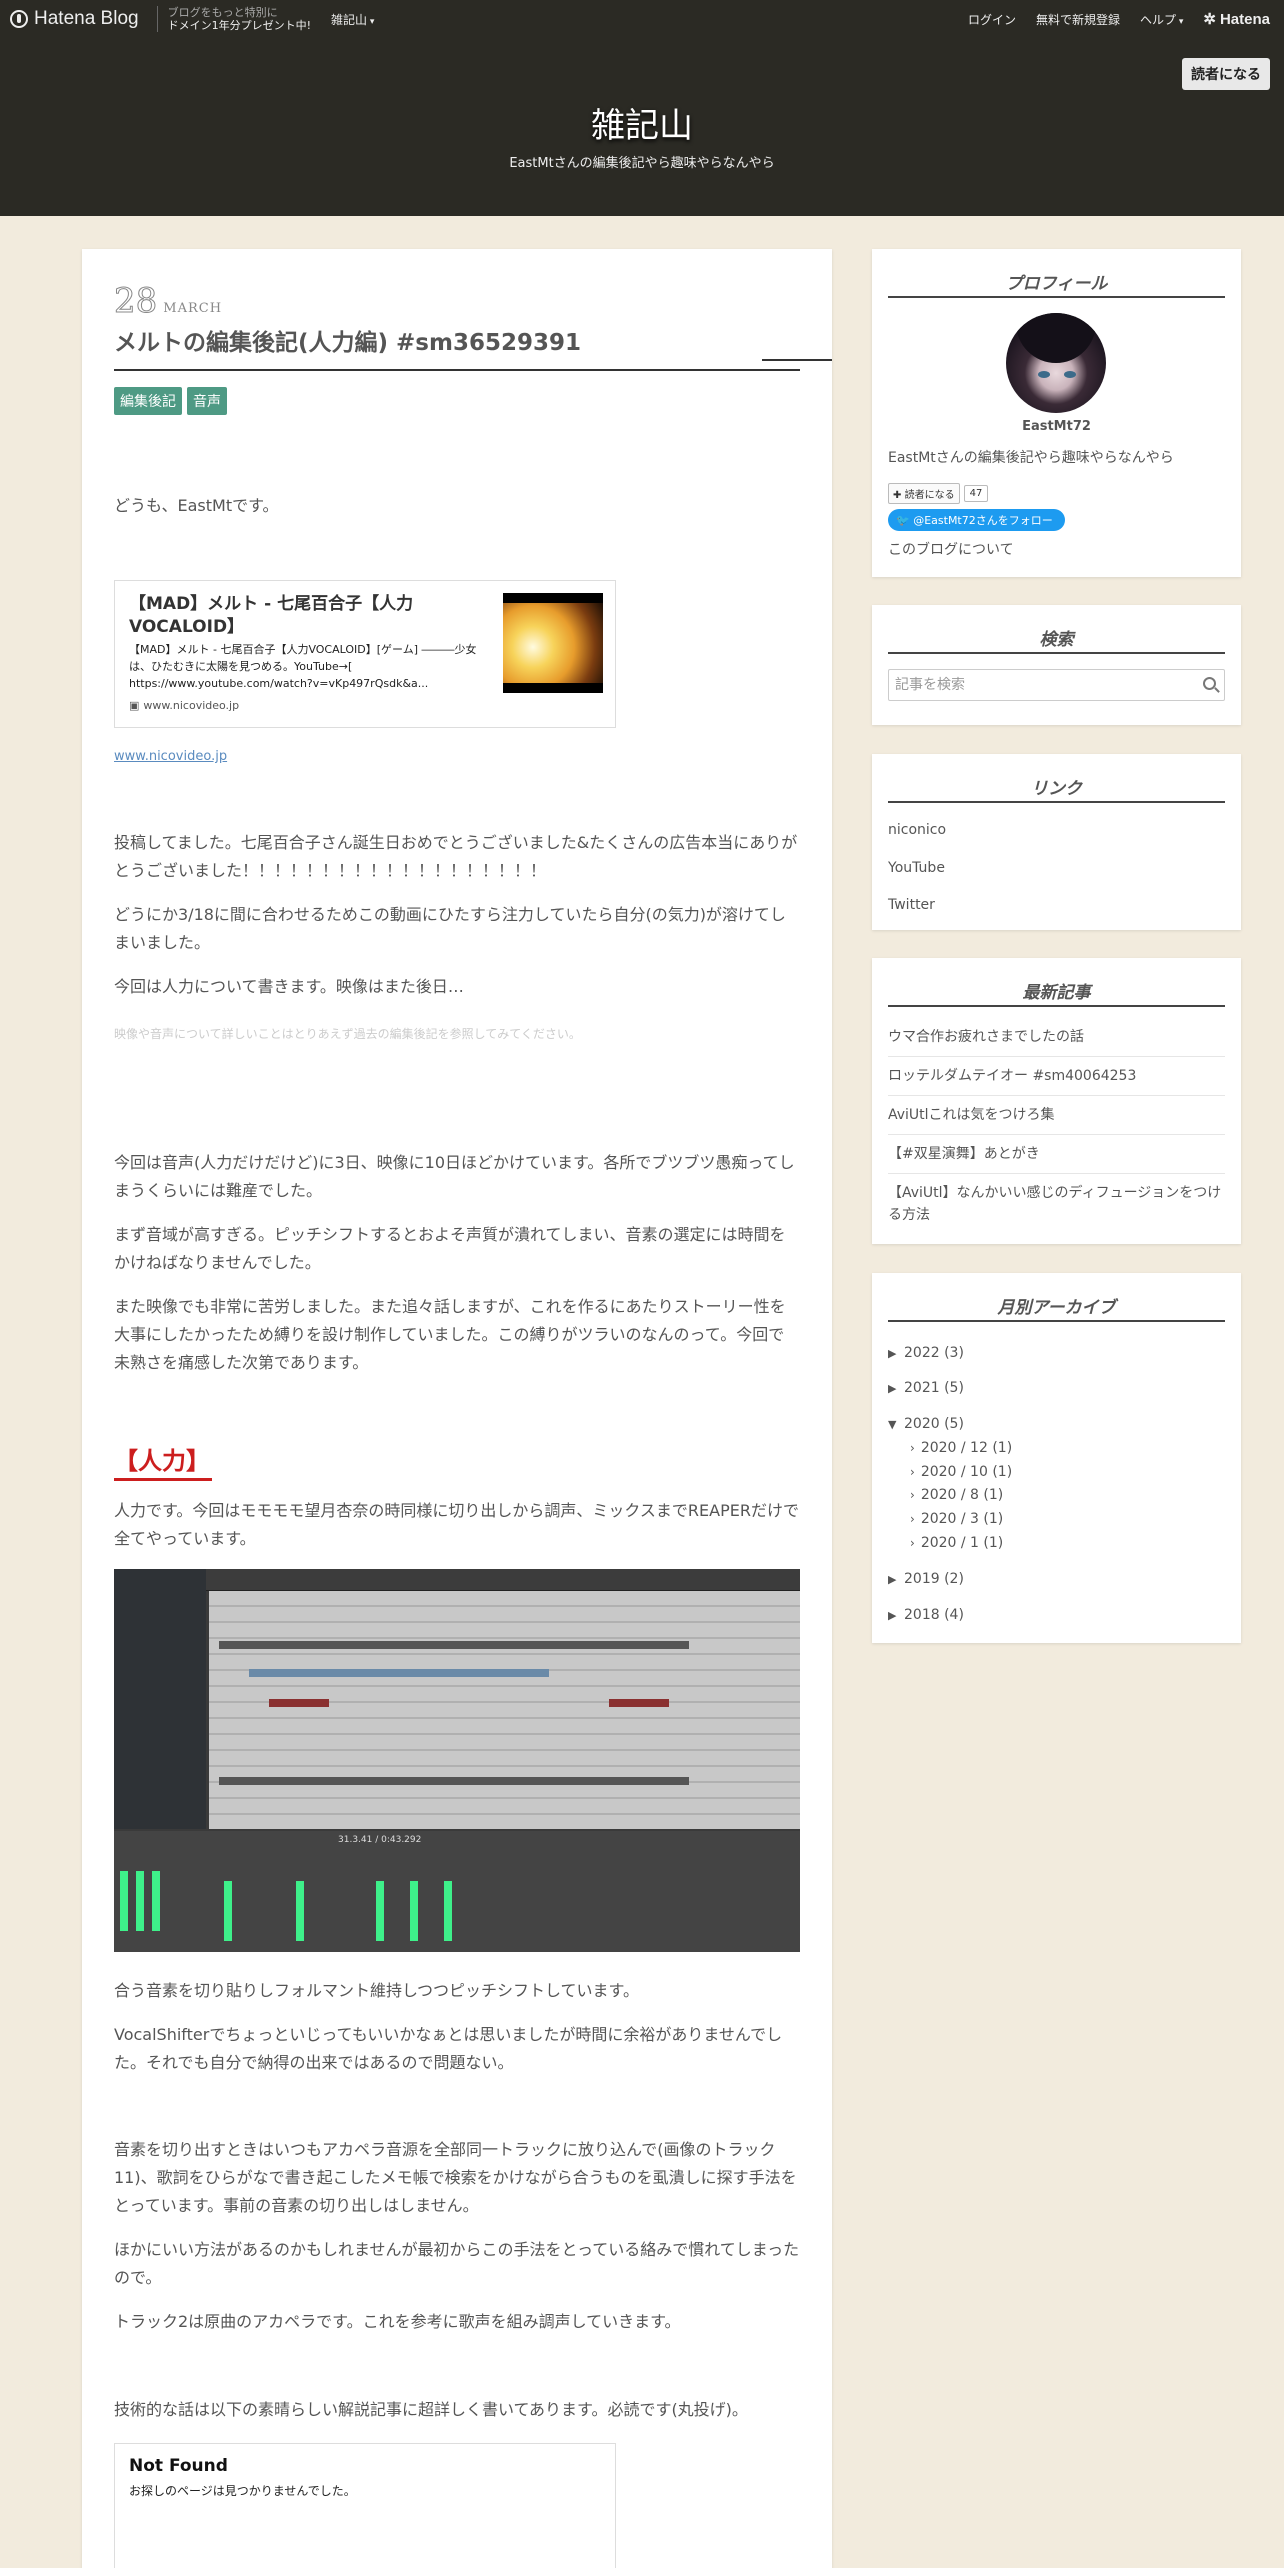 This screenshot has width=1284, height=2568. Describe the element at coordinates (309, 616) in the screenshot. I see `embed-title: 【MAD】メルト - 七尾百合子【人力VOCALOID】` at that location.